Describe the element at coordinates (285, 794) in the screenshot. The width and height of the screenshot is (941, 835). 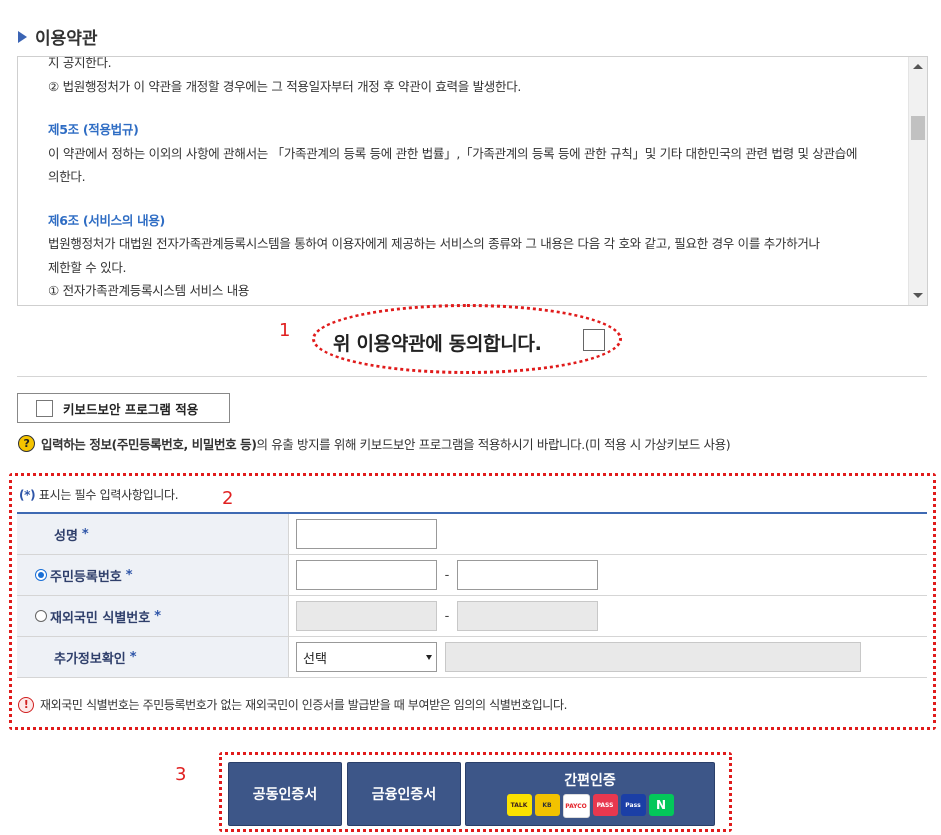
I see `joint-certificate-button: 공동인증서` at that location.